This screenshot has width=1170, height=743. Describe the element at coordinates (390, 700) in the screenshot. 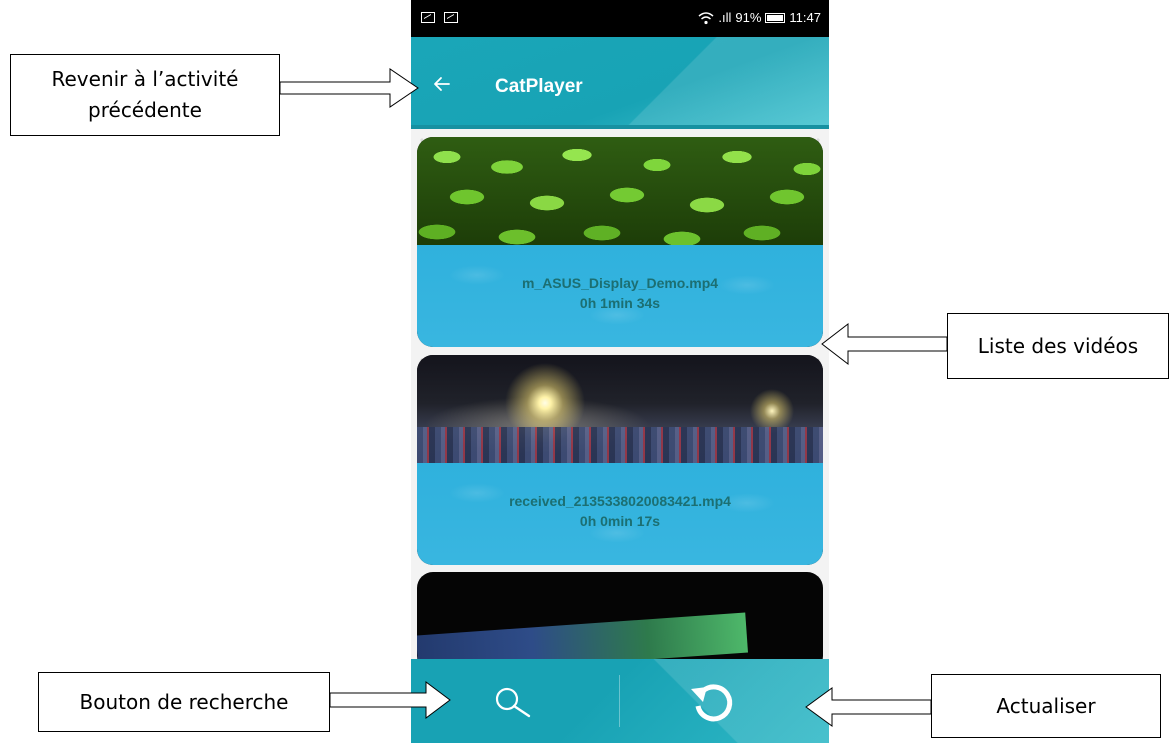

I see `arrow-to-search` at that location.